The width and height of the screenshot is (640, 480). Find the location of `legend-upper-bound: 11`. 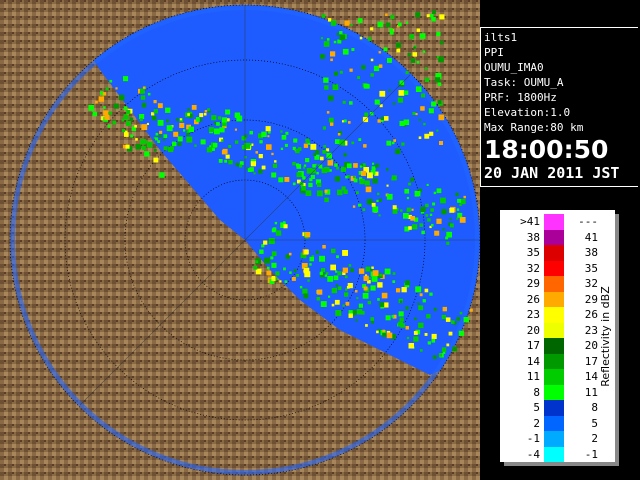

legend-upper-bound: 11 is located at coordinates (591, 392).